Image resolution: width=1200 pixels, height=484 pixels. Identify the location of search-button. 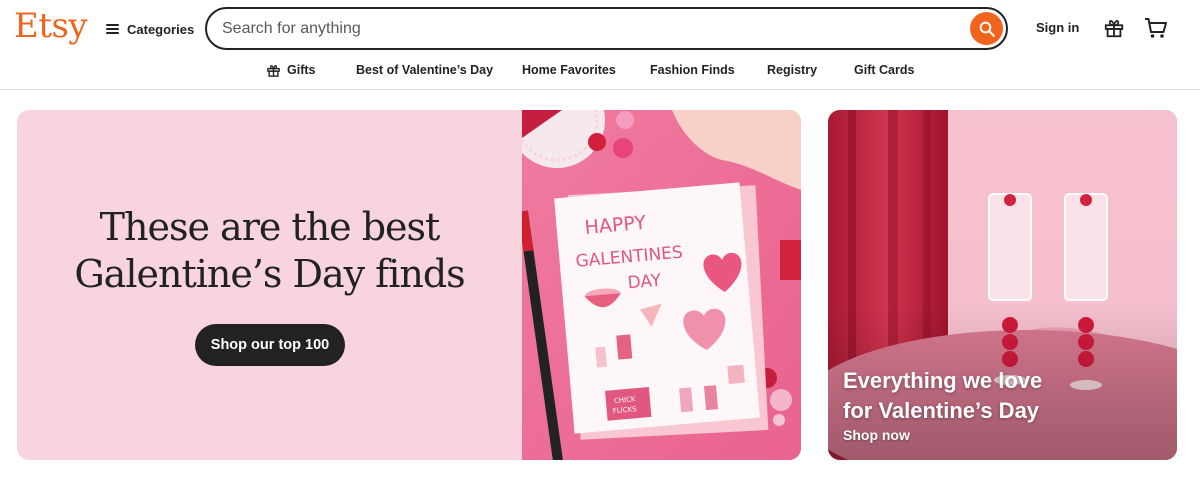
(986, 28).